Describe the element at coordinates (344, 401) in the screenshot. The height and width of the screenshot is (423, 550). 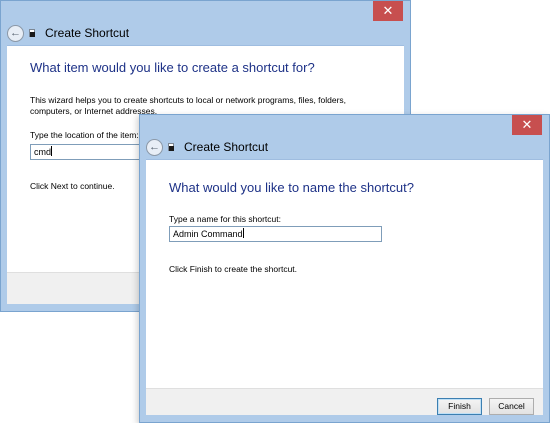
I see `button-bar: Finish Cancel` at that location.